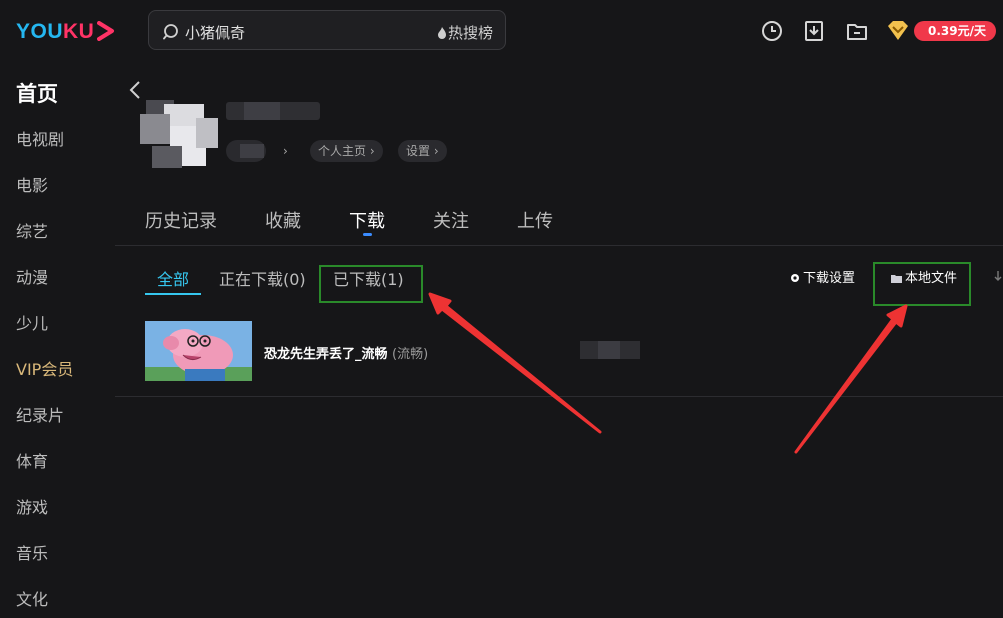  I want to click on subtab-all: 全部, so click(173, 278).